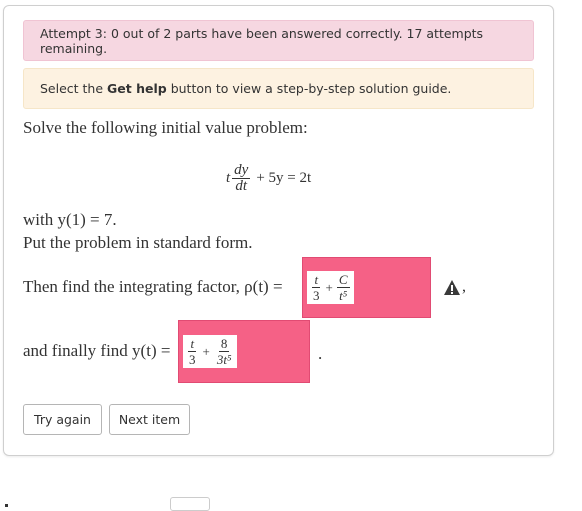 This screenshot has height=511, width=582. I want to click on if-term1-den: 3, so click(316, 295).